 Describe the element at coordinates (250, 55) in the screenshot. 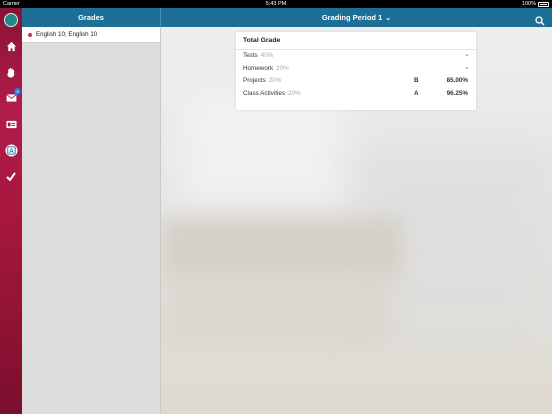

I see `category-name: Tests` at that location.